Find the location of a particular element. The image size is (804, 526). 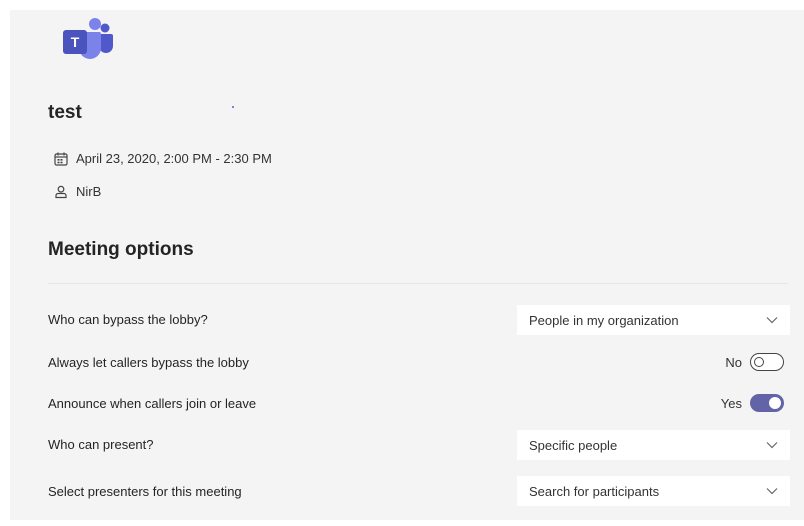

callers-bypass-toggle-group: No is located at coordinates (754, 362).